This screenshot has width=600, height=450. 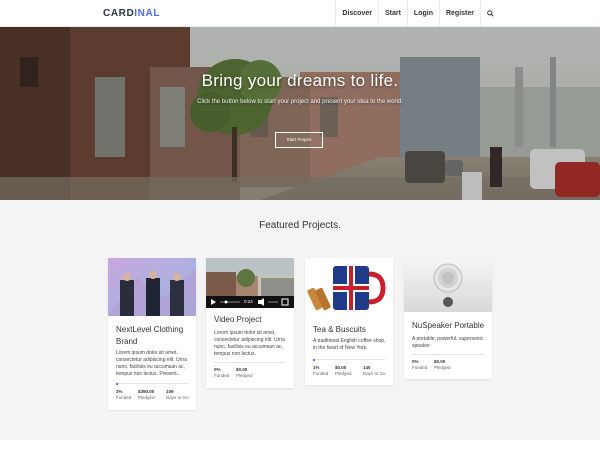 What do you see at coordinates (250, 283) in the screenshot?
I see `card-video-player: 0:24` at bounding box center [250, 283].